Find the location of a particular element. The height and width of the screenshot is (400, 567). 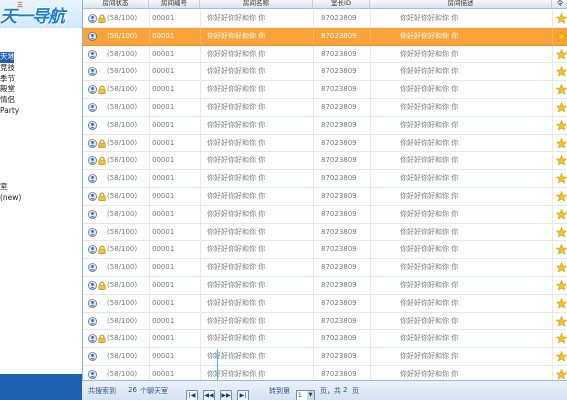

next-page-button: ▶▶ is located at coordinates (226, 395).